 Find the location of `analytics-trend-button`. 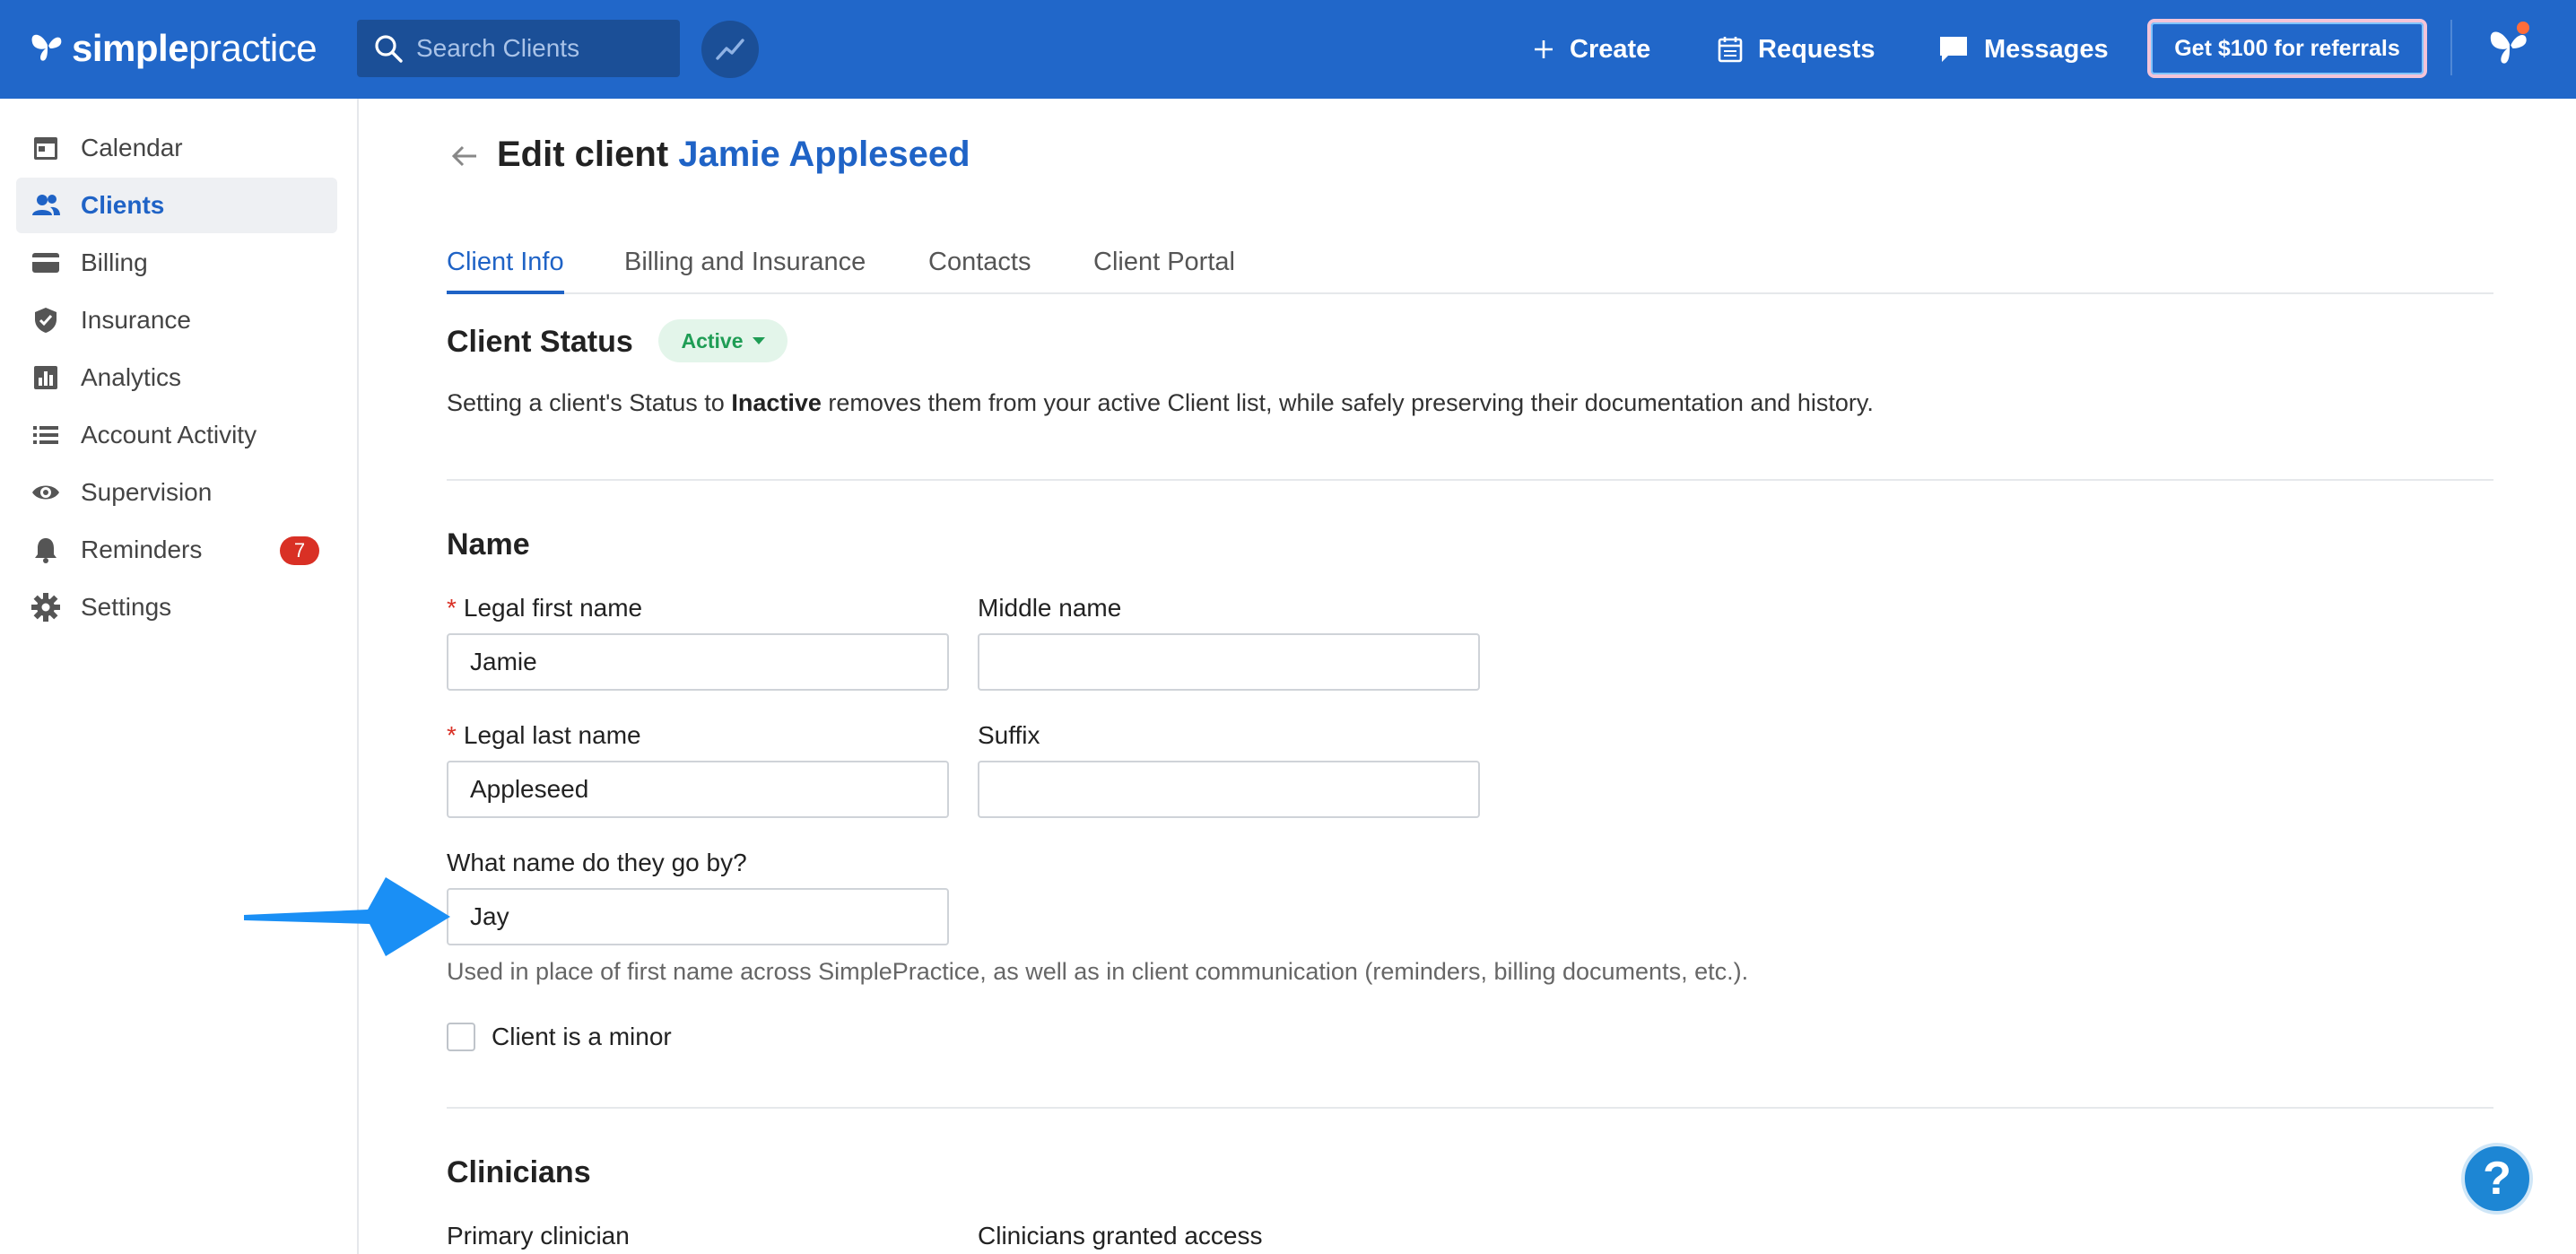

analytics-trend-button is located at coordinates (730, 49).